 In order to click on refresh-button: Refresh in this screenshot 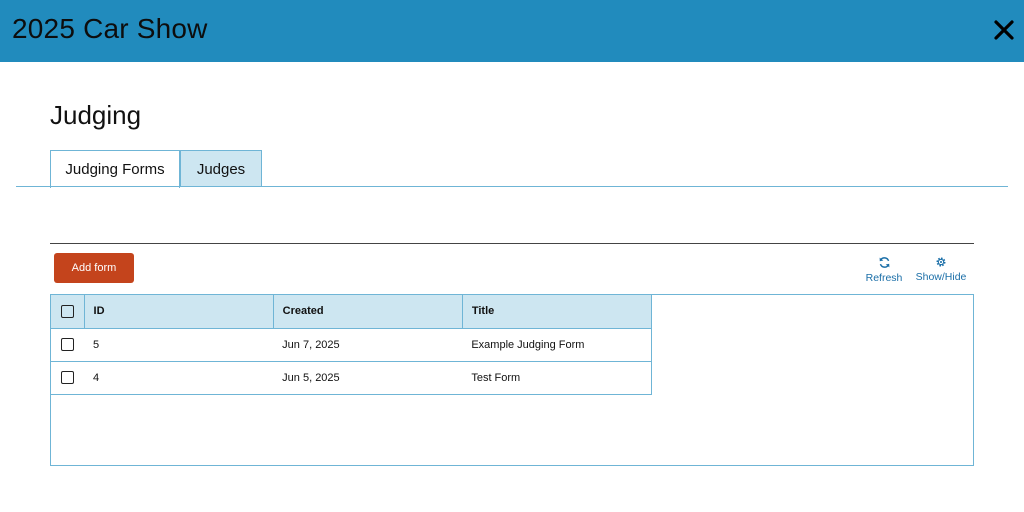, I will do `click(884, 270)`.